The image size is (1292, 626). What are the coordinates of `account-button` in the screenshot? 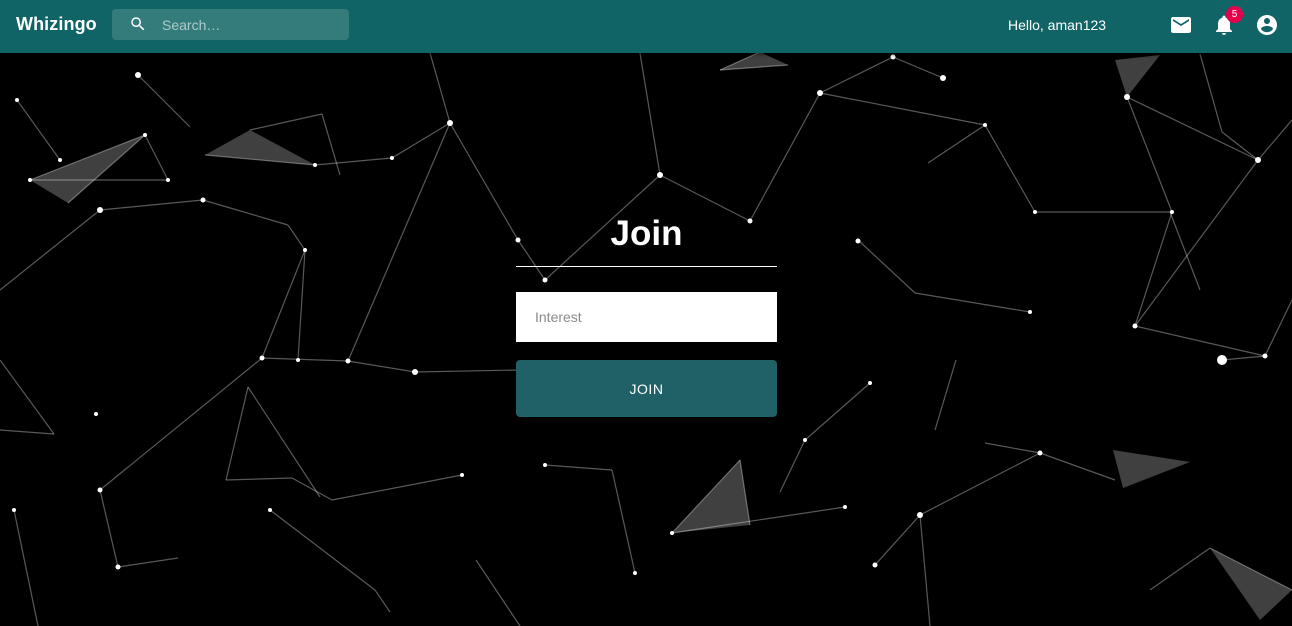 It's located at (1267, 25).